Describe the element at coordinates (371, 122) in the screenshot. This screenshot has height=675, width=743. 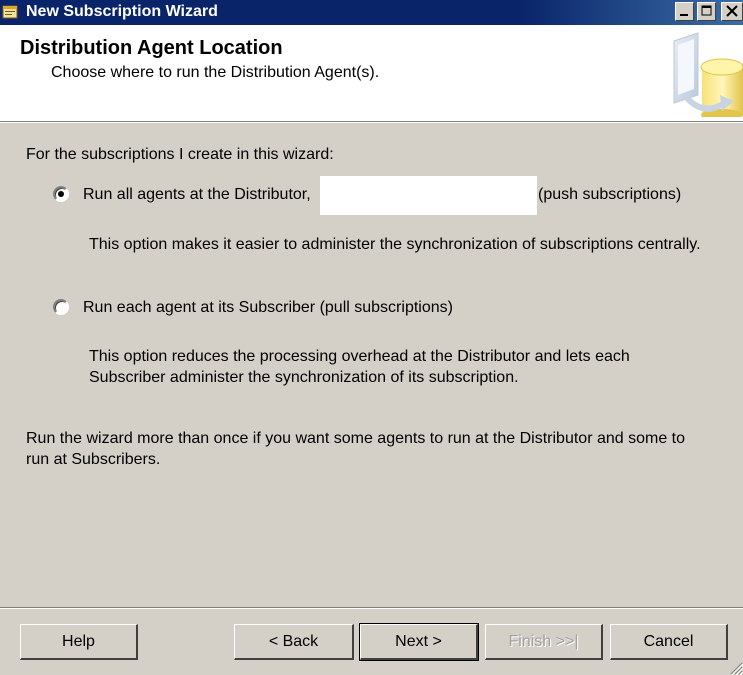
I see `header-divider` at that location.